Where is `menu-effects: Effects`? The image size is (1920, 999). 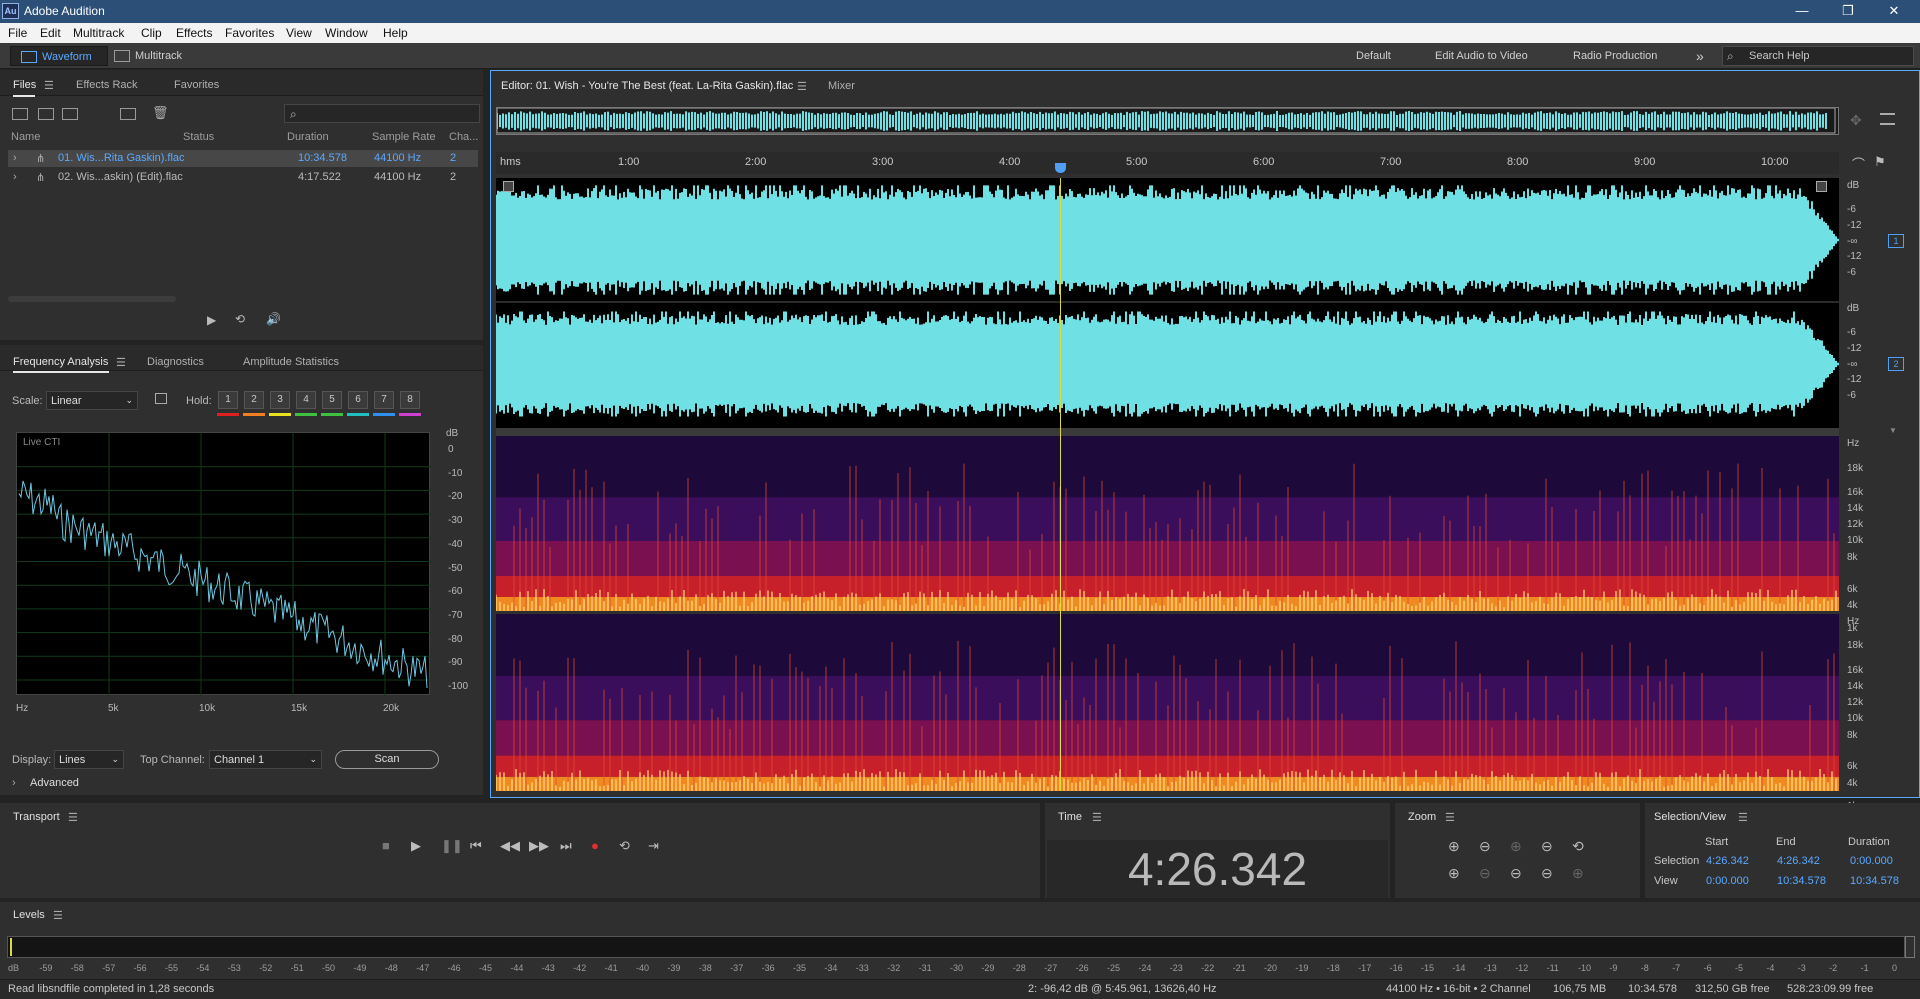
menu-effects: Effects is located at coordinates (194, 33).